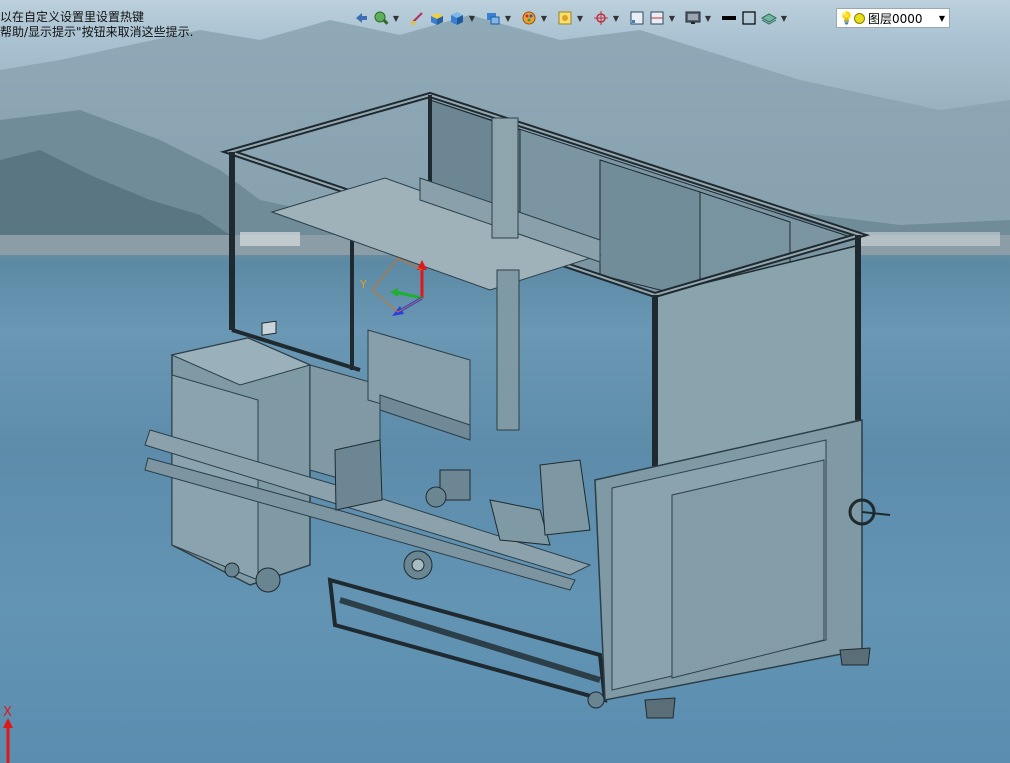  I want to click on axis-x-label: X, so click(7, 712).